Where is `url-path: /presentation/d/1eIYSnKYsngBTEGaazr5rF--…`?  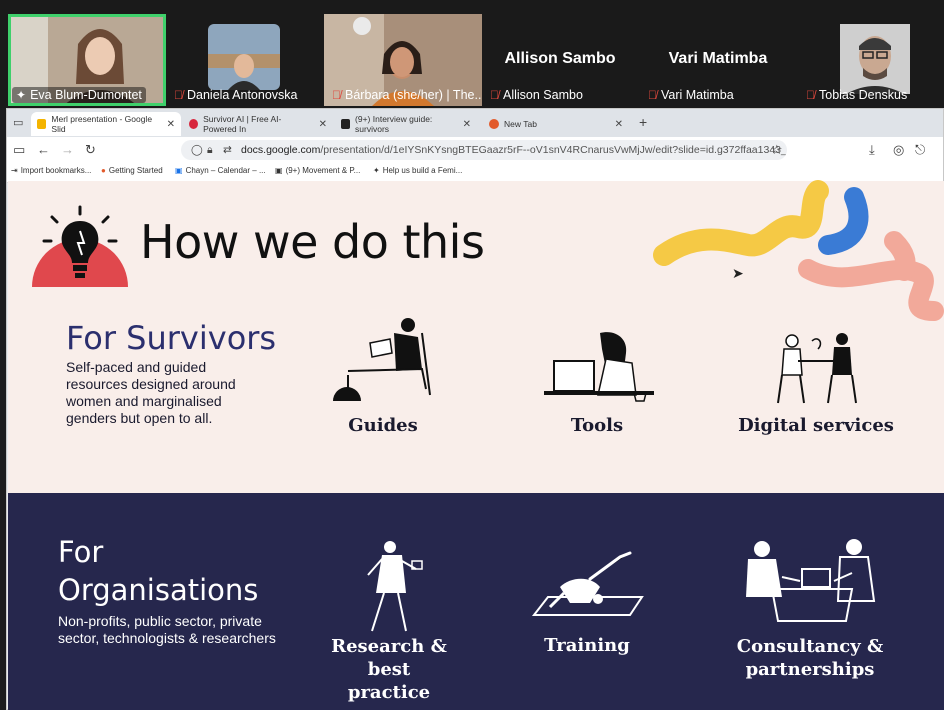
url-path: /presentation/d/1eIYSnKYsngBTEGaazr5rF--… is located at coordinates (553, 150).